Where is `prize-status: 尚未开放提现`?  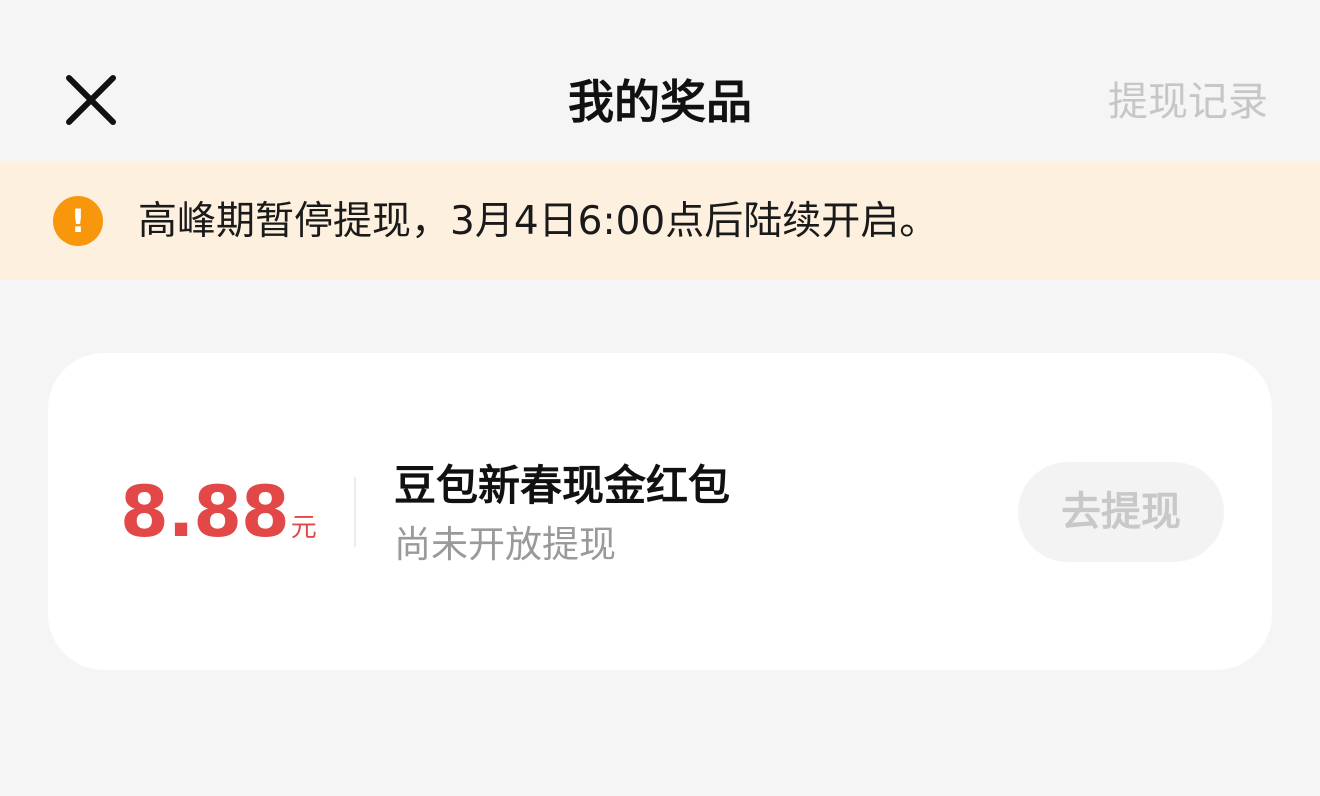
prize-status: 尚未开放提现 is located at coordinates (505, 544).